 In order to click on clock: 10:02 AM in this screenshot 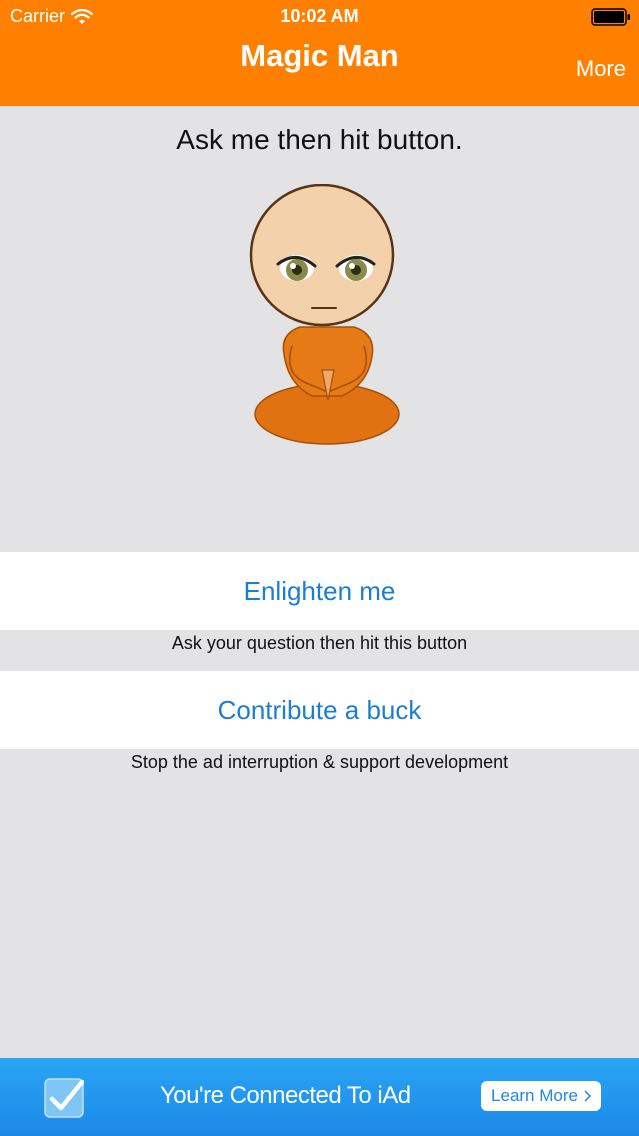, I will do `click(319, 16)`.